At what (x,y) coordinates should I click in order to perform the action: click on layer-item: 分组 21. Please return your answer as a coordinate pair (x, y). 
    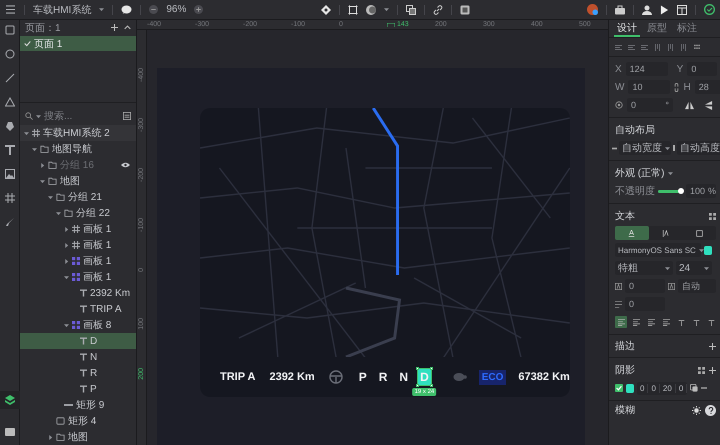
    Looking at the image, I should click on (78, 197).